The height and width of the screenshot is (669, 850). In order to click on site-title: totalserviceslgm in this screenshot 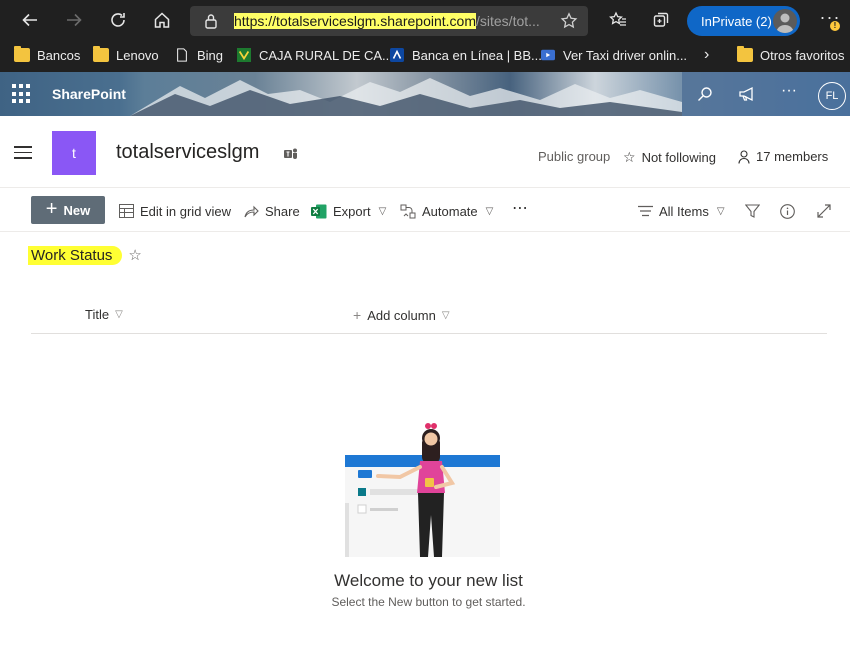, I will do `click(187, 152)`.